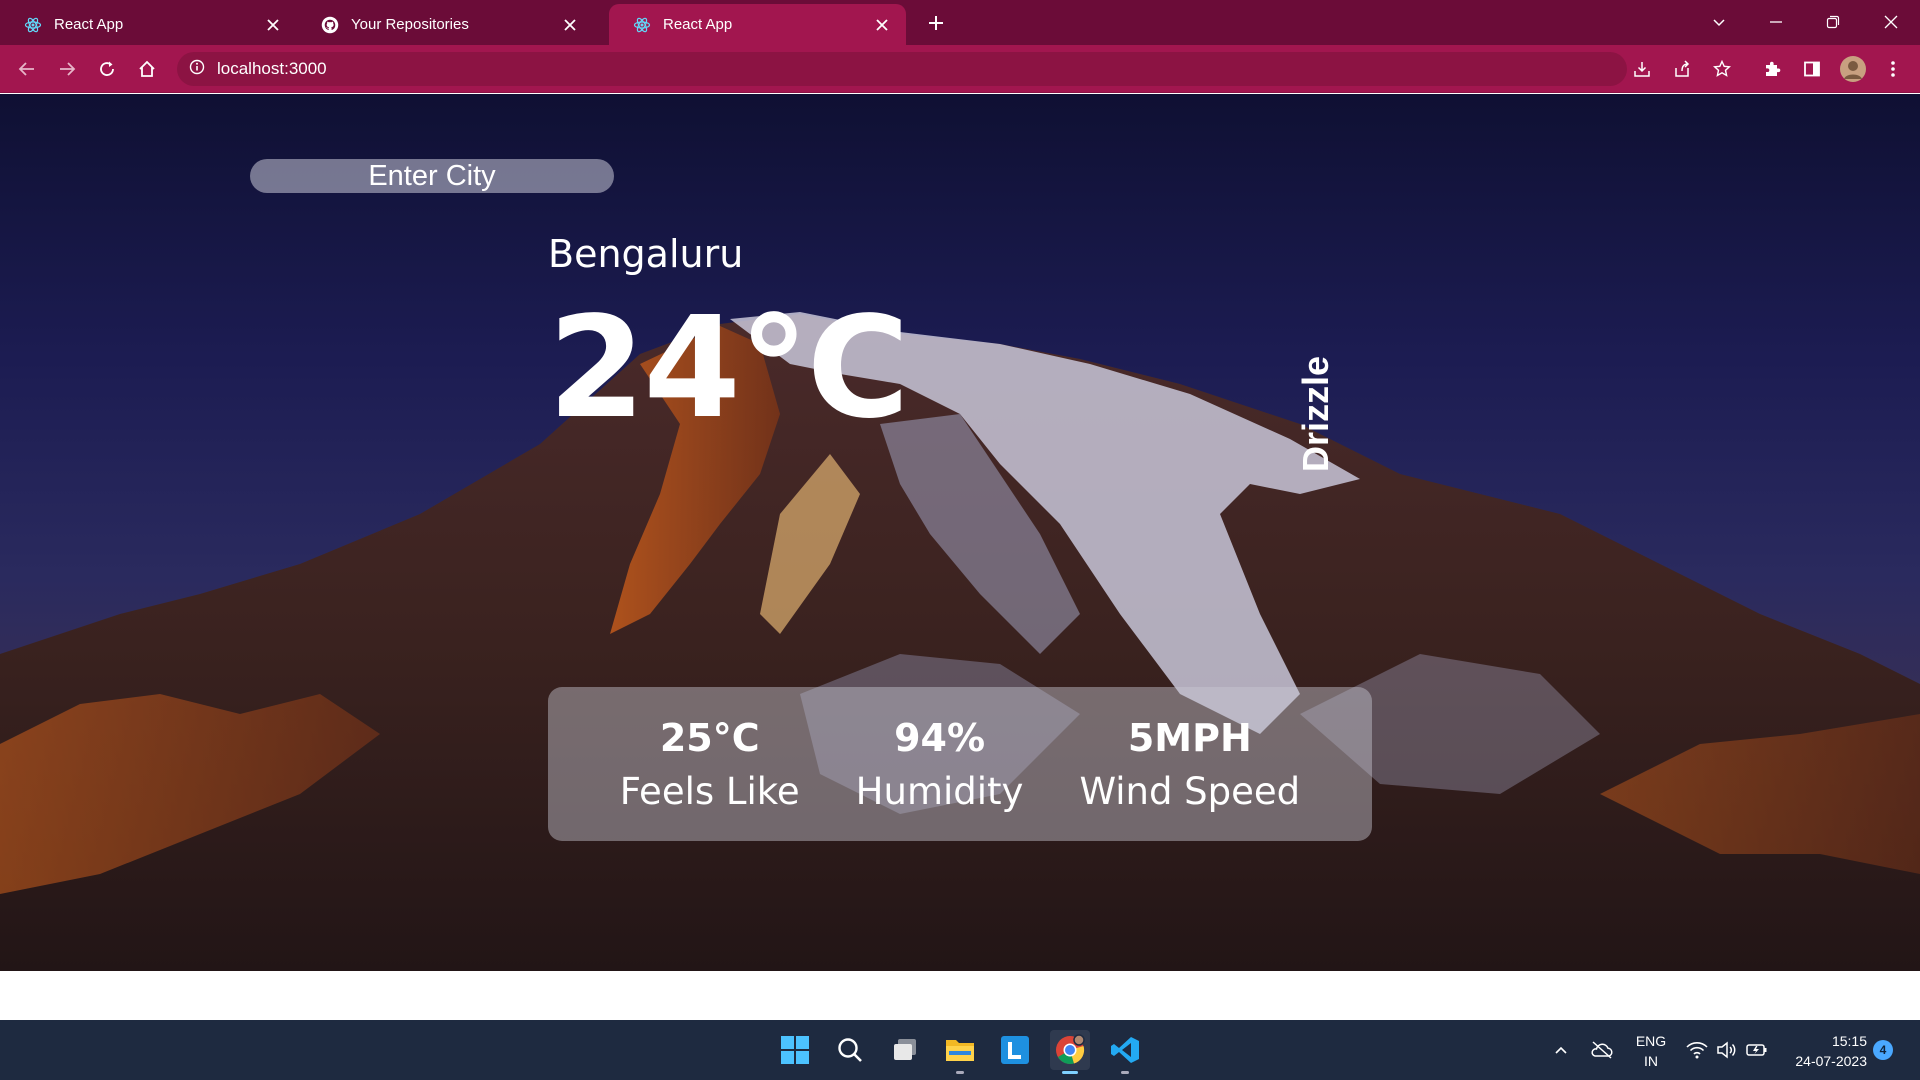 This screenshot has height=1080, width=1920. I want to click on site-info-icon, so click(197, 69).